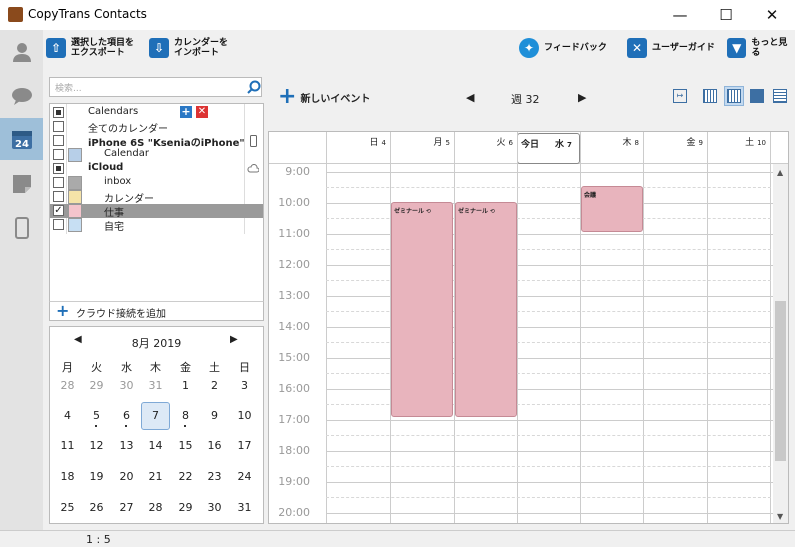 The height and width of the screenshot is (547, 795). Describe the element at coordinates (485, 142) in the screenshot. I see `day-header: 火6` at that location.